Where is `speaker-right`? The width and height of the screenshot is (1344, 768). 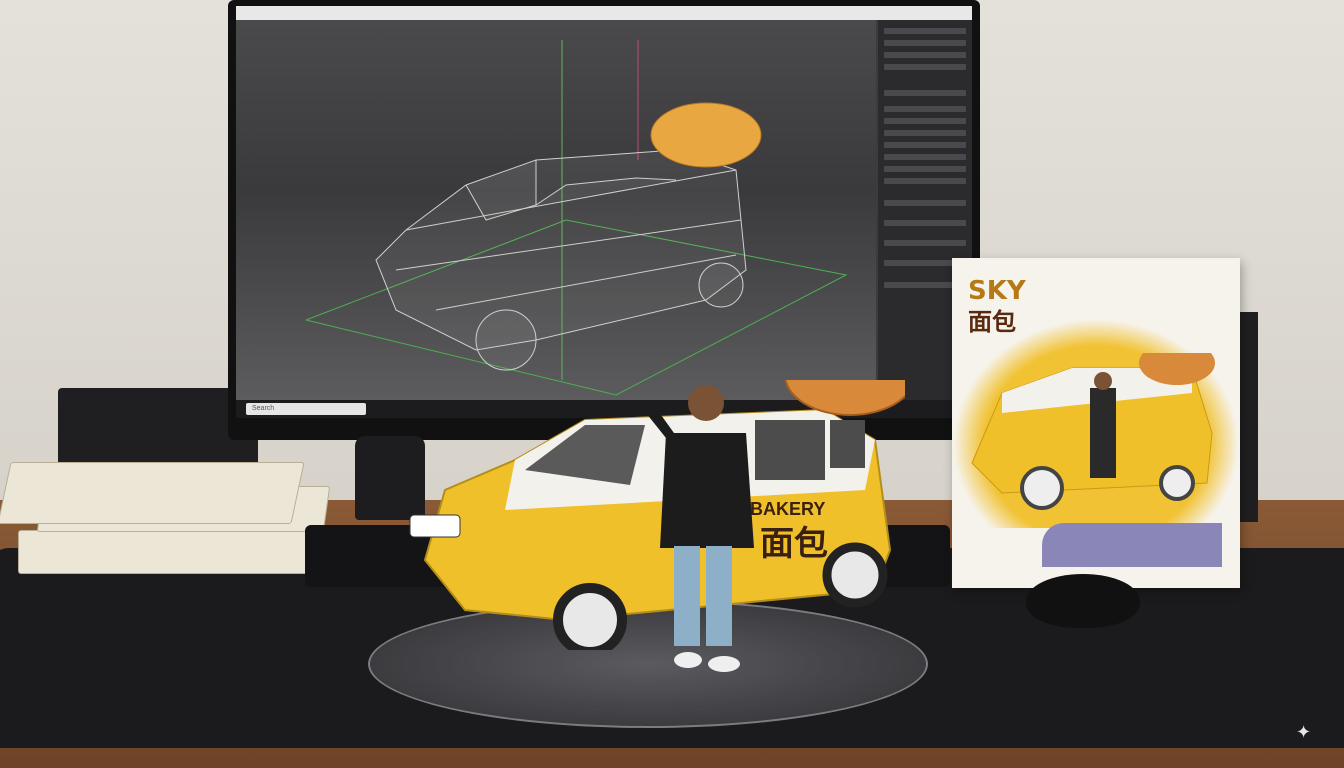 speaker-right is located at coordinates (1248, 417).